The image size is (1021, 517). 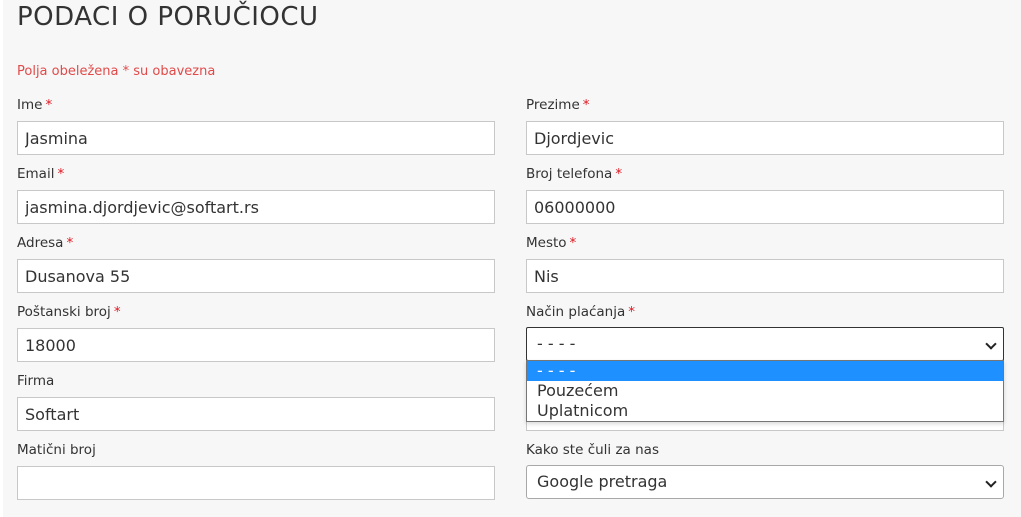 What do you see at coordinates (765, 207) in the screenshot?
I see `telefon-input` at bounding box center [765, 207].